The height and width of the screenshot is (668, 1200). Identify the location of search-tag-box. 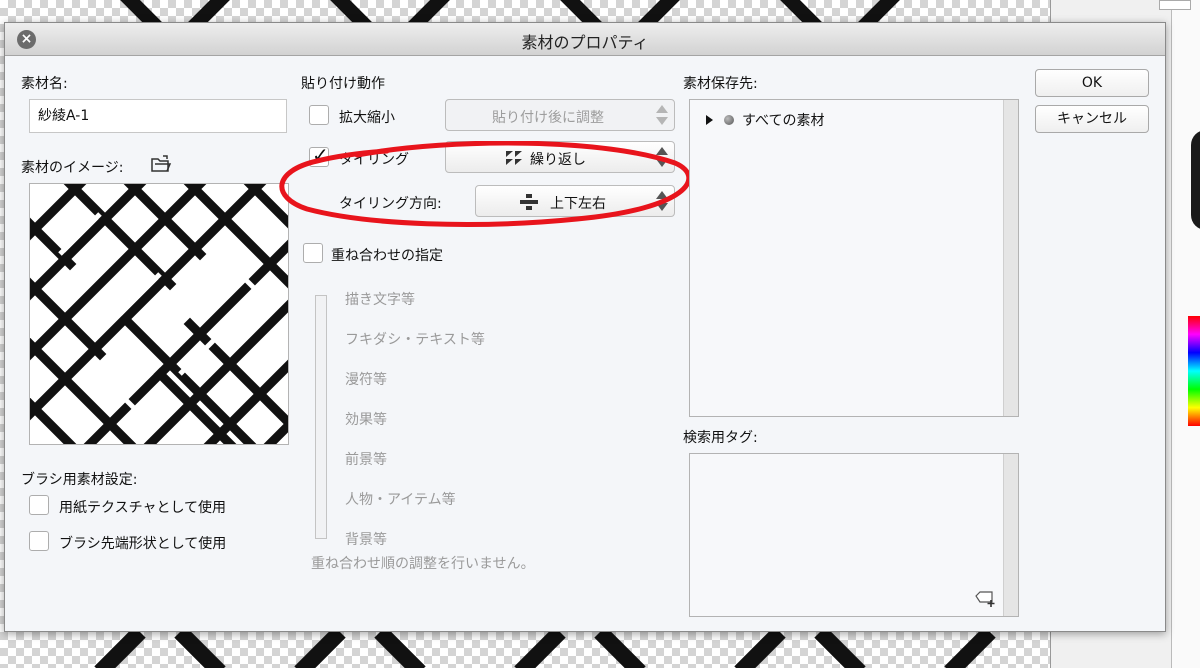
(854, 535).